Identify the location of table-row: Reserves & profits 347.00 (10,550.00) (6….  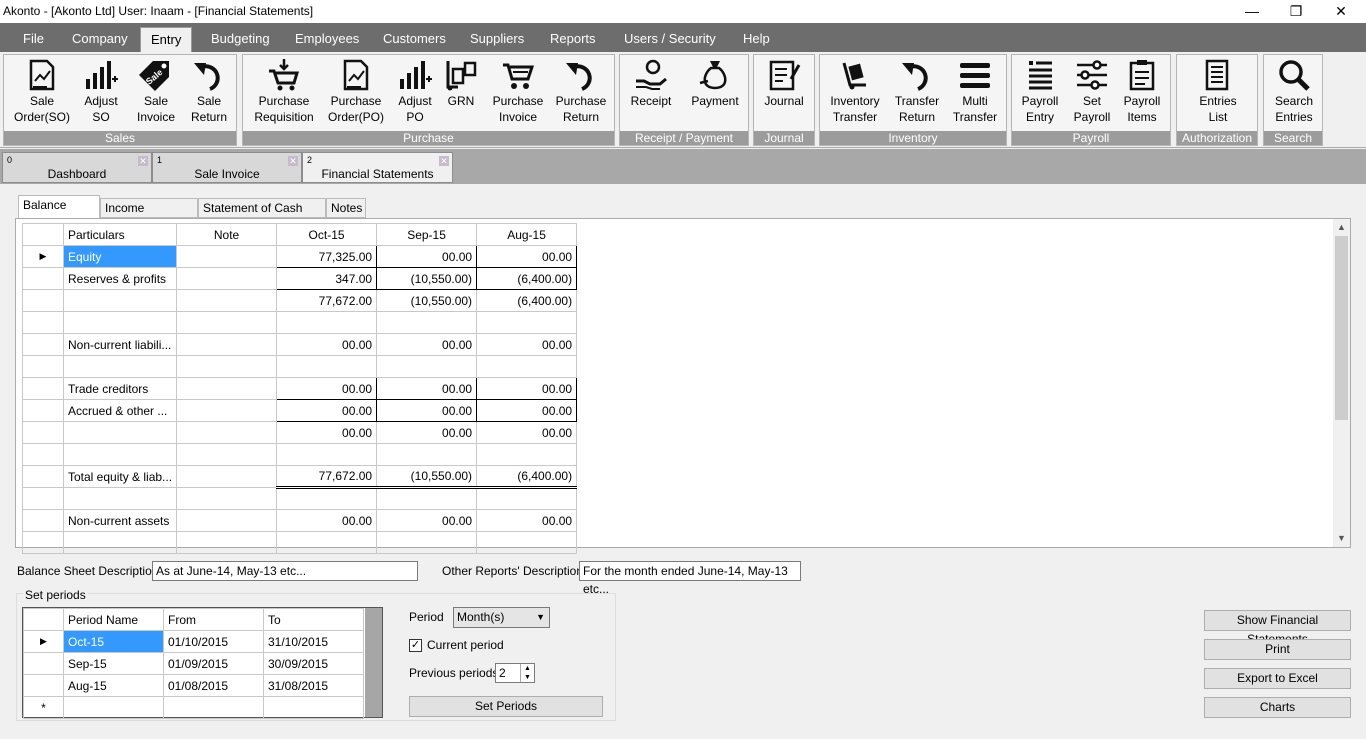
(300, 278).